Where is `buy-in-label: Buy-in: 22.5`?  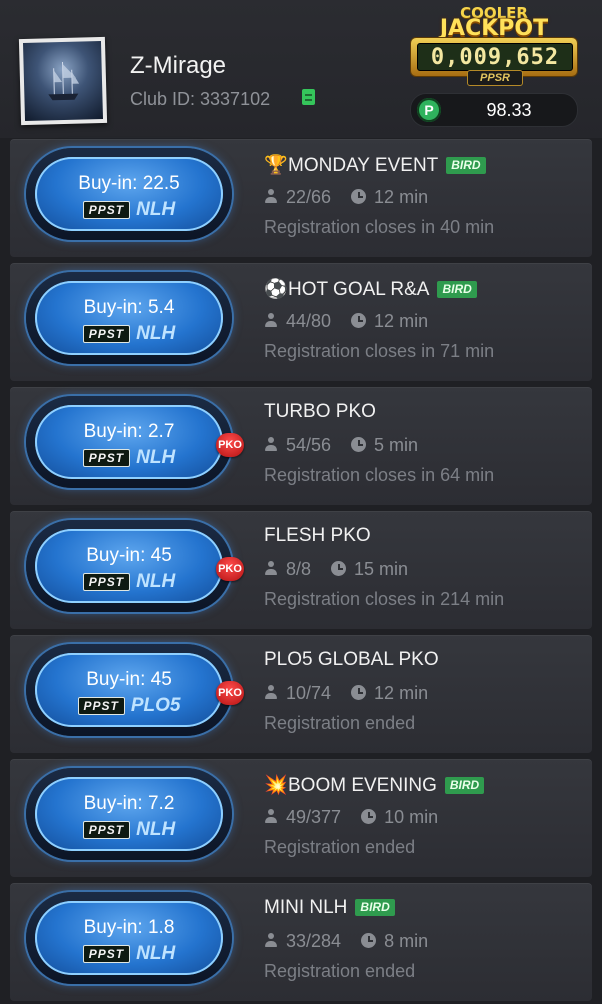 buy-in-label: Buy-in: 22.5 is located at coordinates (129, 183).